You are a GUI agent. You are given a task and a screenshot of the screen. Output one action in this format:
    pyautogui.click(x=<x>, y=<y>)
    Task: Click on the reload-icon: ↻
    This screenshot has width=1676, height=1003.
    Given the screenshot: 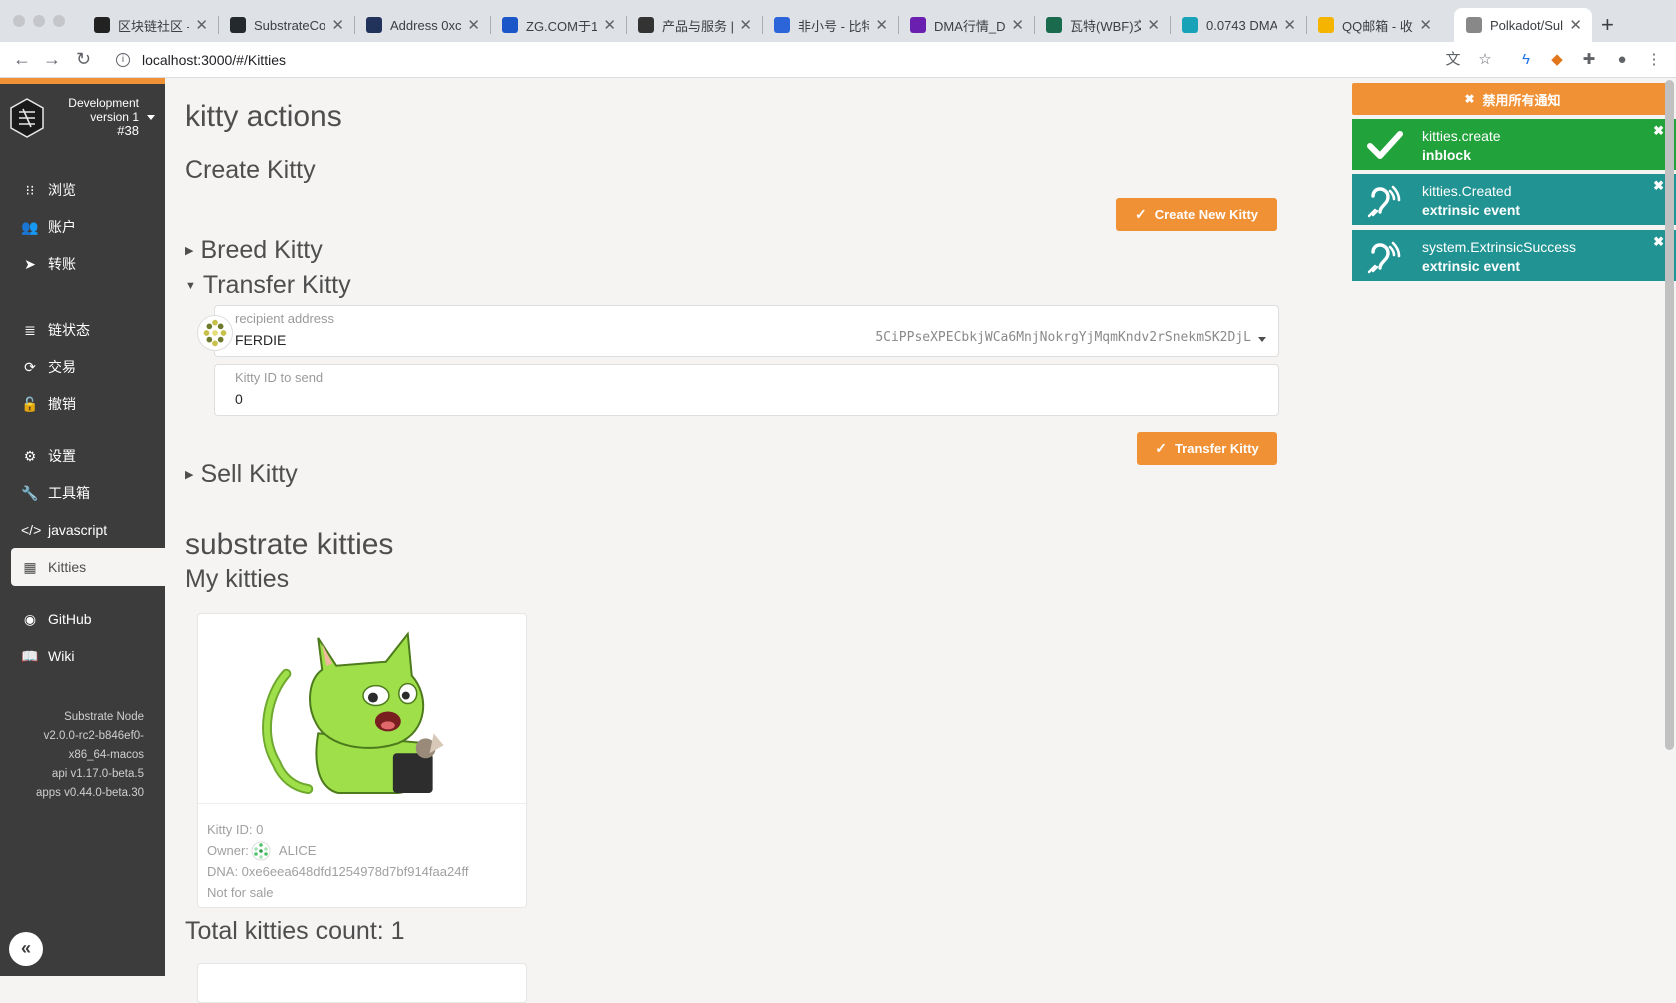 What is the action you would take?
    pyautogui.click(x=83, y=59)
    